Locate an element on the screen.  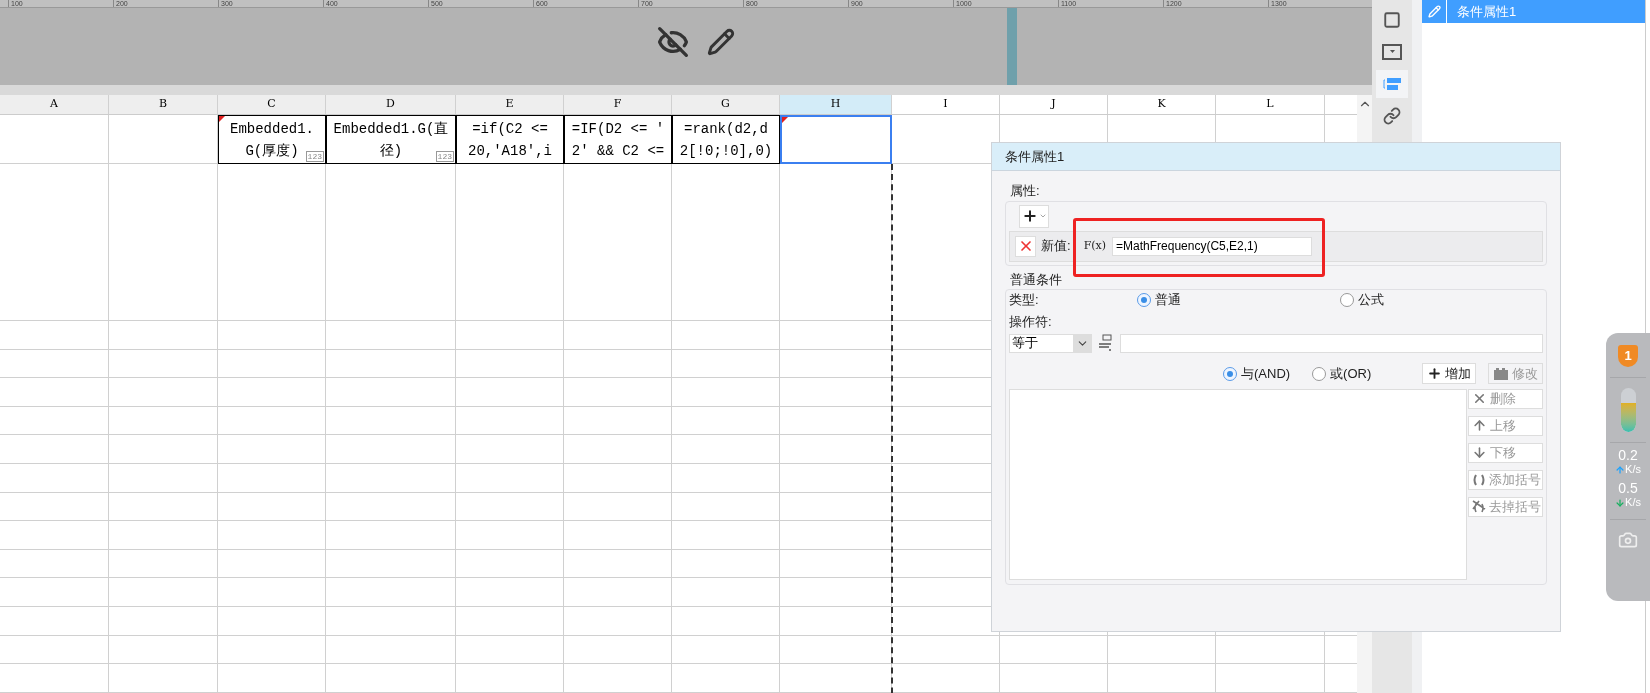
delete-button is located at coordinates (1025, 246).